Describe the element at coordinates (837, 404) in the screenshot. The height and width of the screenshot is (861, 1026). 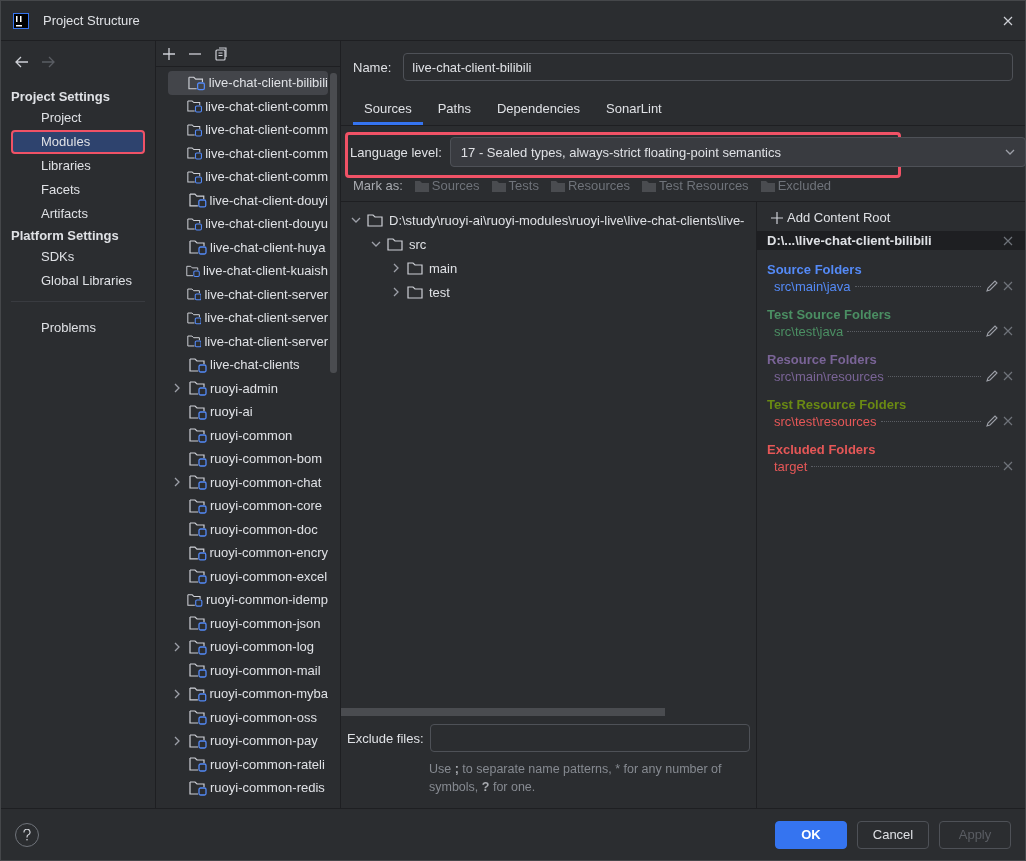
I see `folder-group-title: Test Resource Folders` at that location.